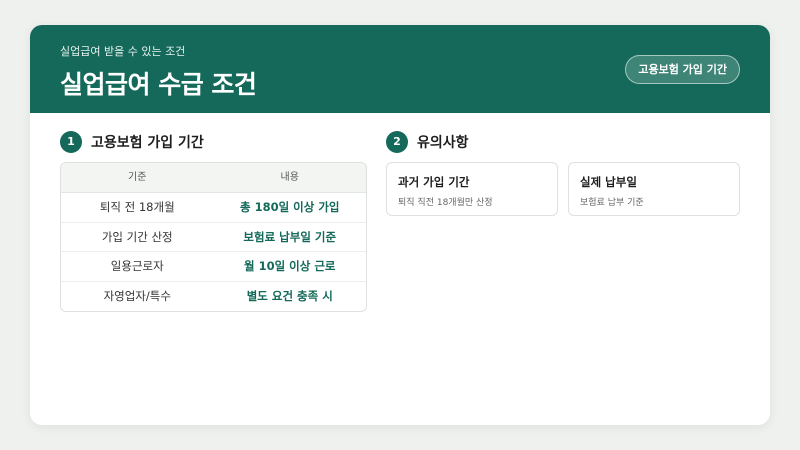  I want to click on table-row: 자영업자/특수 별도 요건 충족 시, so click(213, 297).